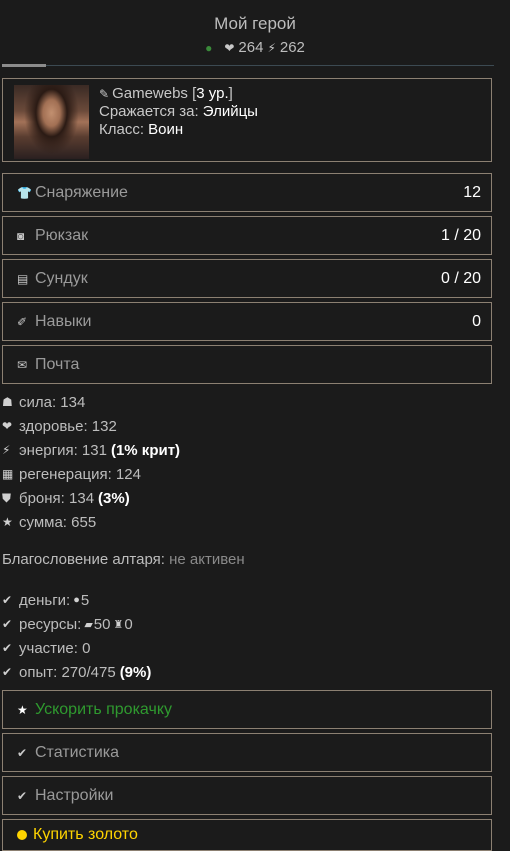  What do you see at coordinates (77, 672) in the screenshot?
I see `experience-row: ✔ опыт: 270/475 (9%)` at bounding box center [77, 672].